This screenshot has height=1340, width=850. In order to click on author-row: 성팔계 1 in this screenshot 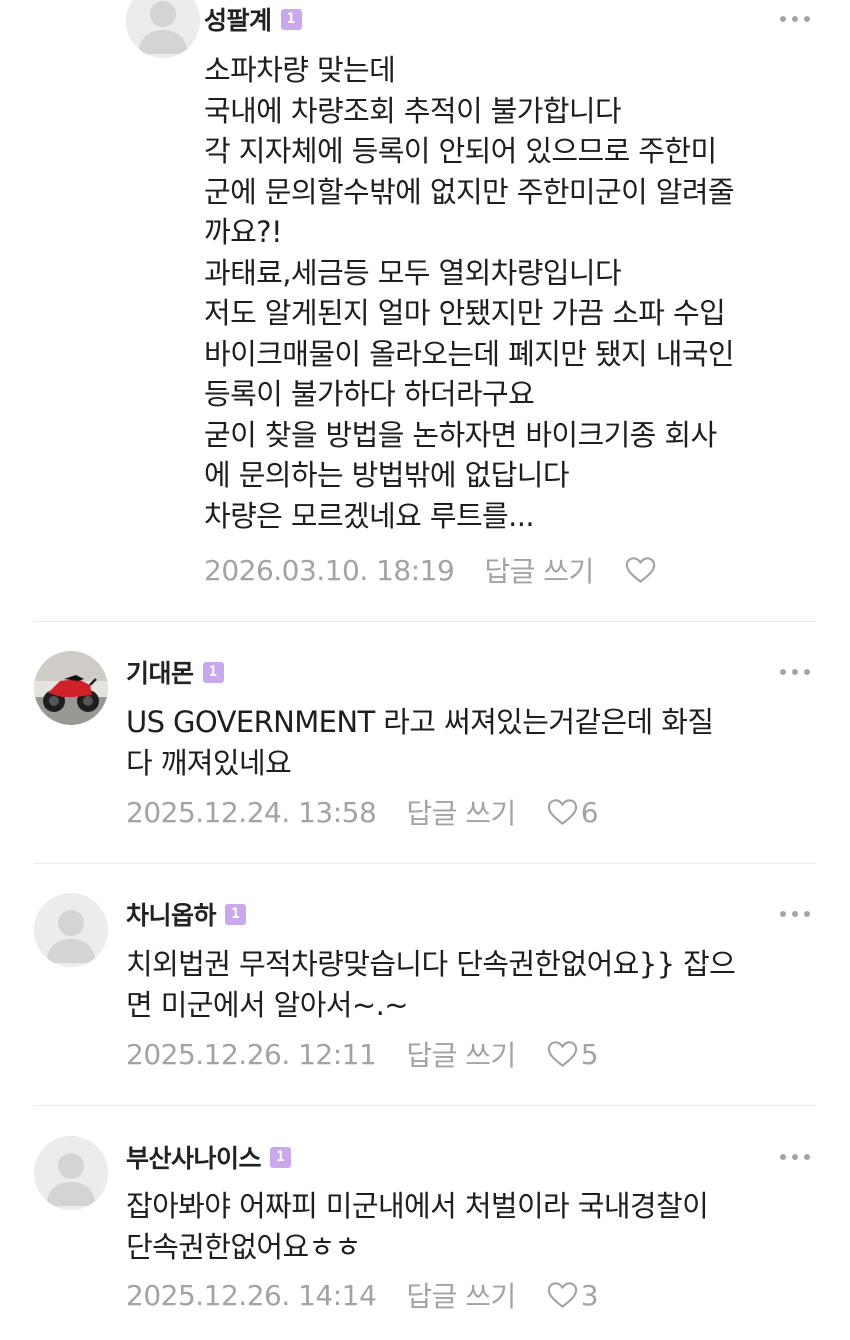, I will do `click(253, 19)`.